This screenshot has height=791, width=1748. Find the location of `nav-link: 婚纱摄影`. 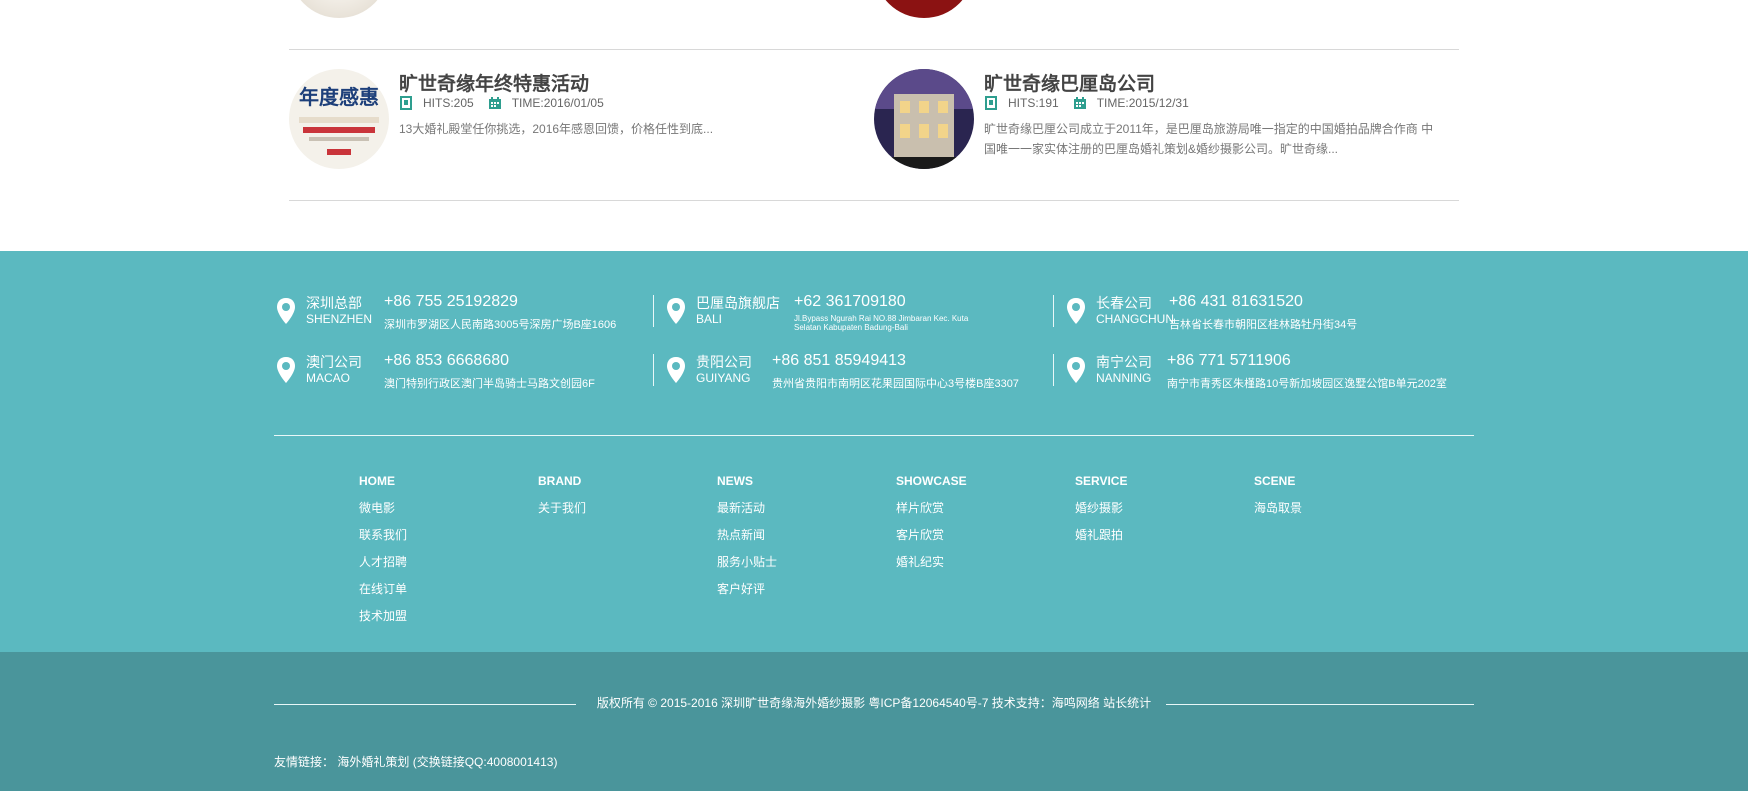

nav-link: 婚纱摄影 is located at coordinates (1160, 513).